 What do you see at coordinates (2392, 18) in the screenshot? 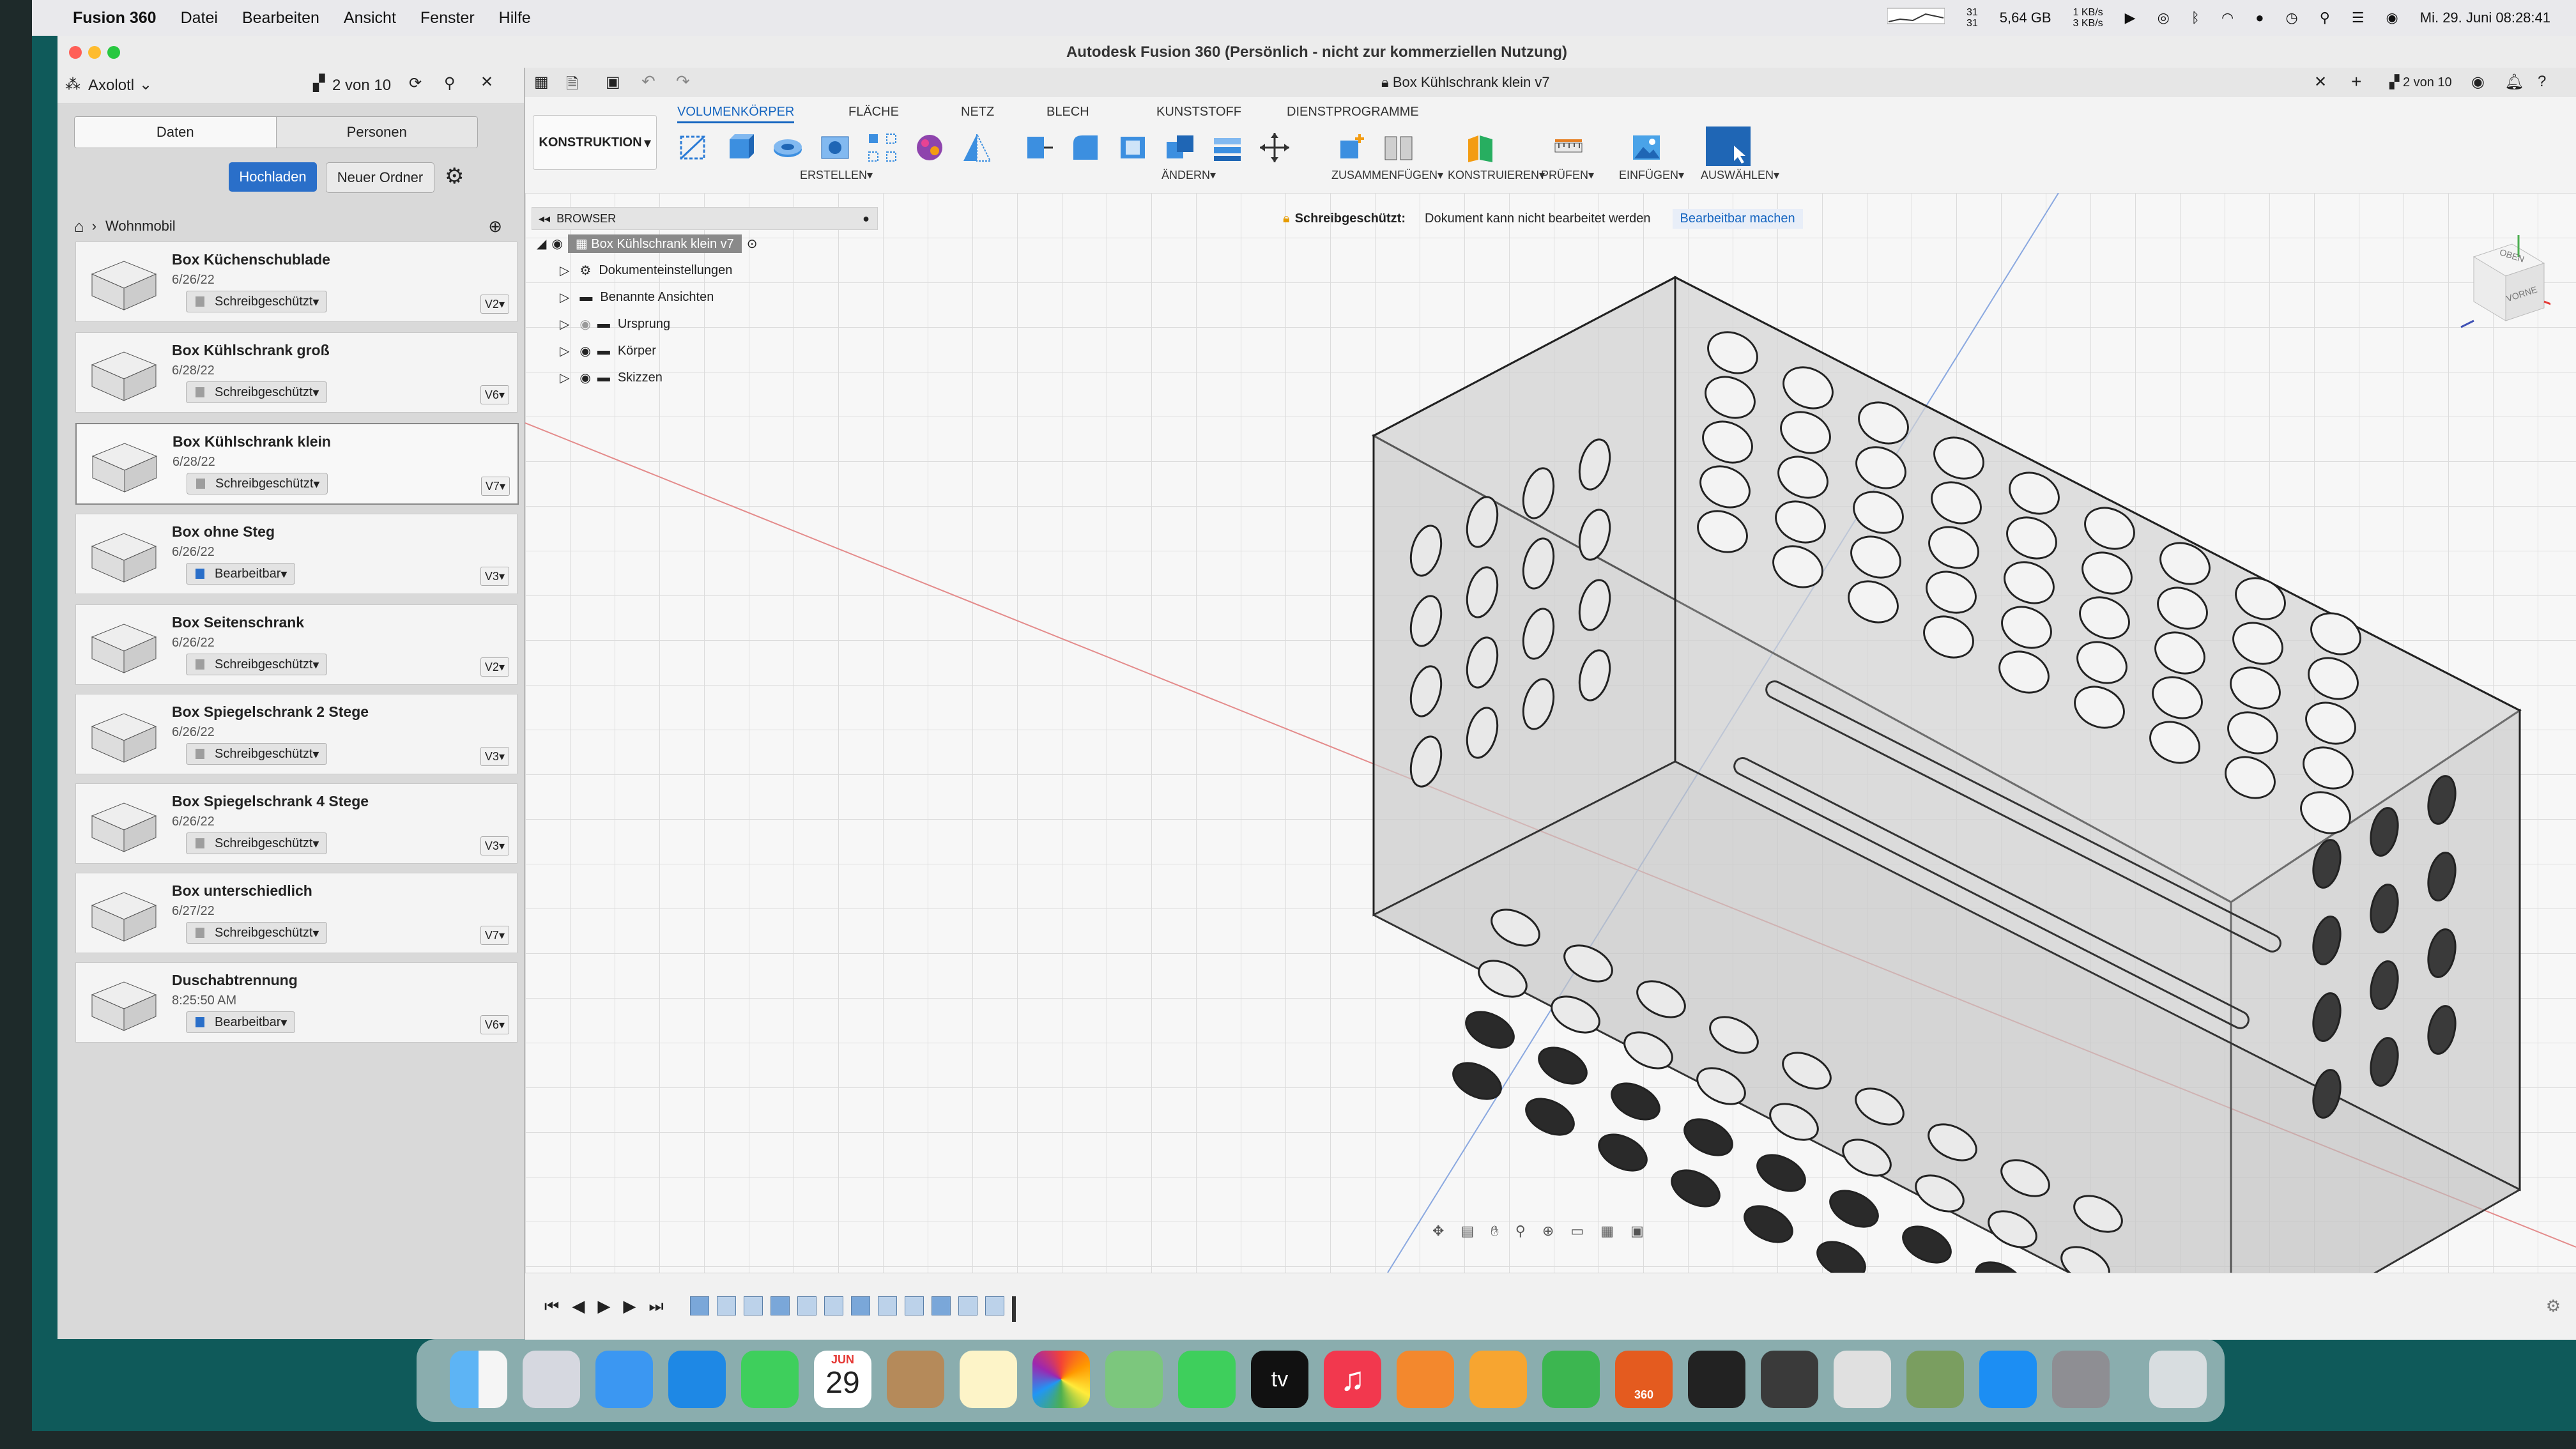
I see `siri-icon: ◉` at bounding box center [2392, 18].